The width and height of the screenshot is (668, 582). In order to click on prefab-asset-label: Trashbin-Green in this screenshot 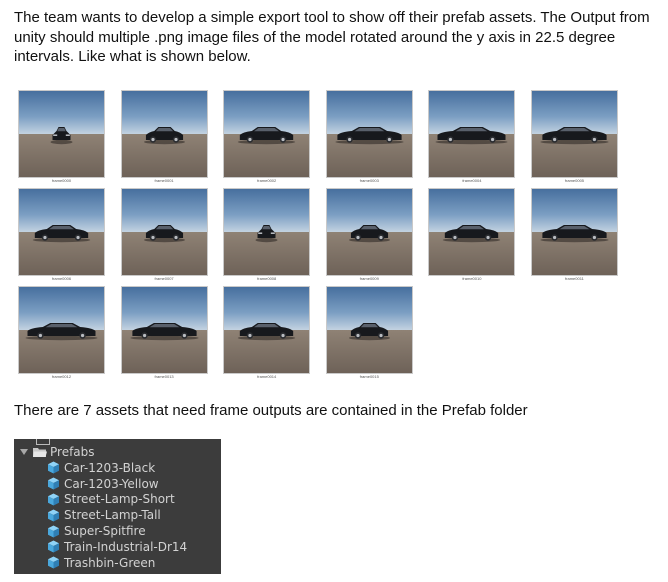, I will do `click(110, 562)`.